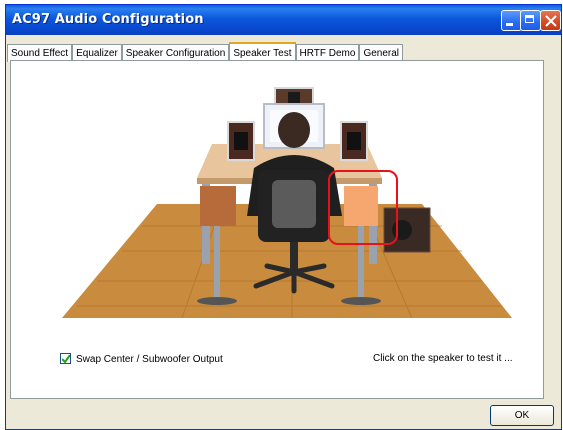  What do you see at coordinates (522, 415) in the screenshot?
I see `ok-button: OK` at bounding box center [522, 415].